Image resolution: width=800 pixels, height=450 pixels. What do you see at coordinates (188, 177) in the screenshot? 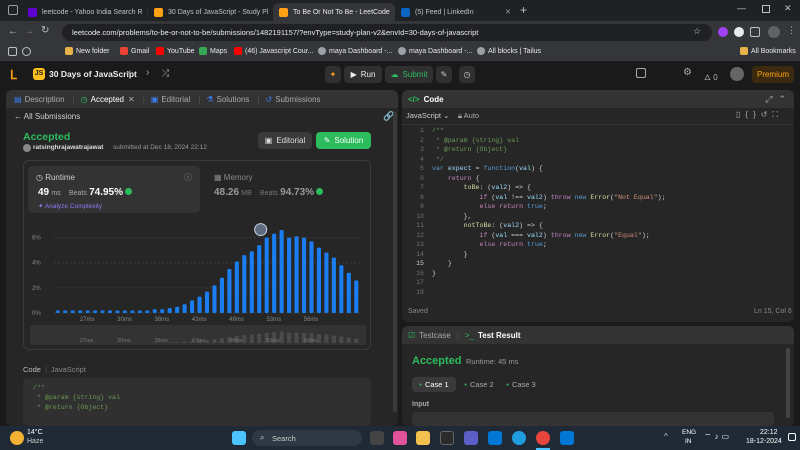
I see `info-icon: ⓘ` at bounding box center [188, 177].